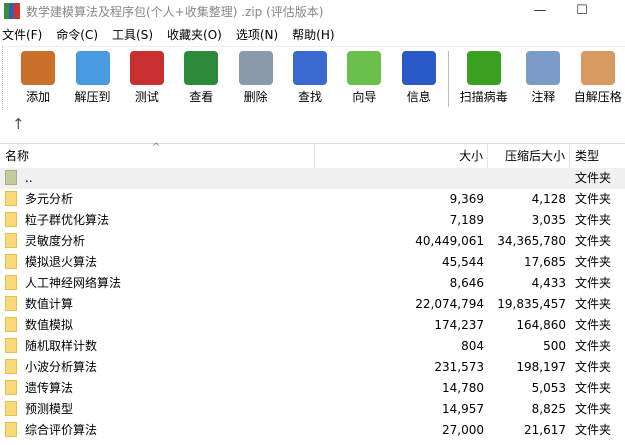  Describe the element at coordinates (548, 199) in the screenshot. I see `cell-packed: 4,128` at that location.